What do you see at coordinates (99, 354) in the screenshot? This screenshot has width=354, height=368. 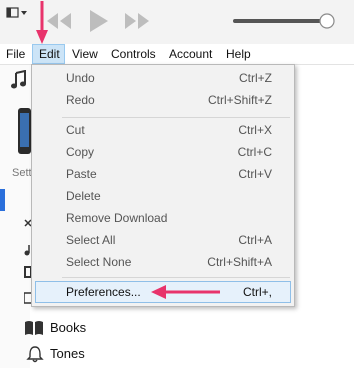 I see `library-item-tones: Tones` at bounding box center [99, 354].